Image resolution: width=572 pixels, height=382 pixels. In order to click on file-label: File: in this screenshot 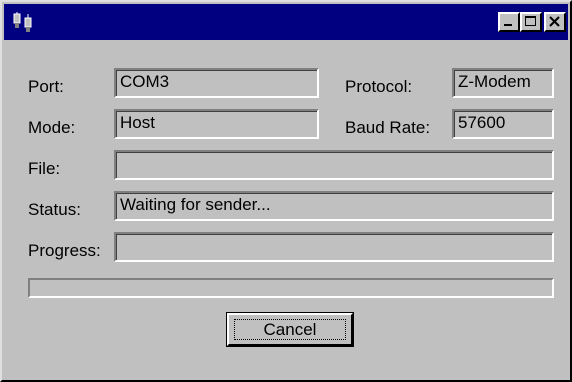, I will do `click(44, 168)`.